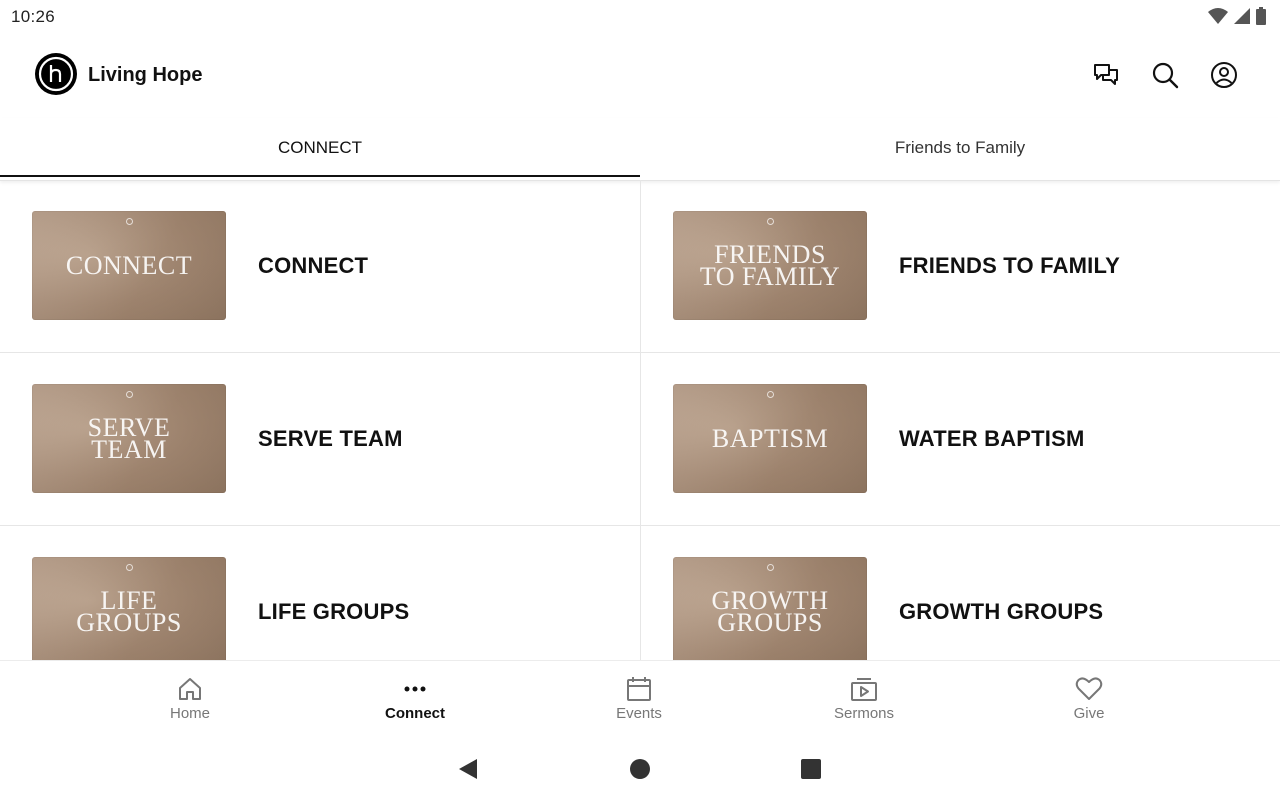 Image resolution: width=1280 pixels, height=800 pixels. I want to click on more-dots-icon, so click(415, 689).